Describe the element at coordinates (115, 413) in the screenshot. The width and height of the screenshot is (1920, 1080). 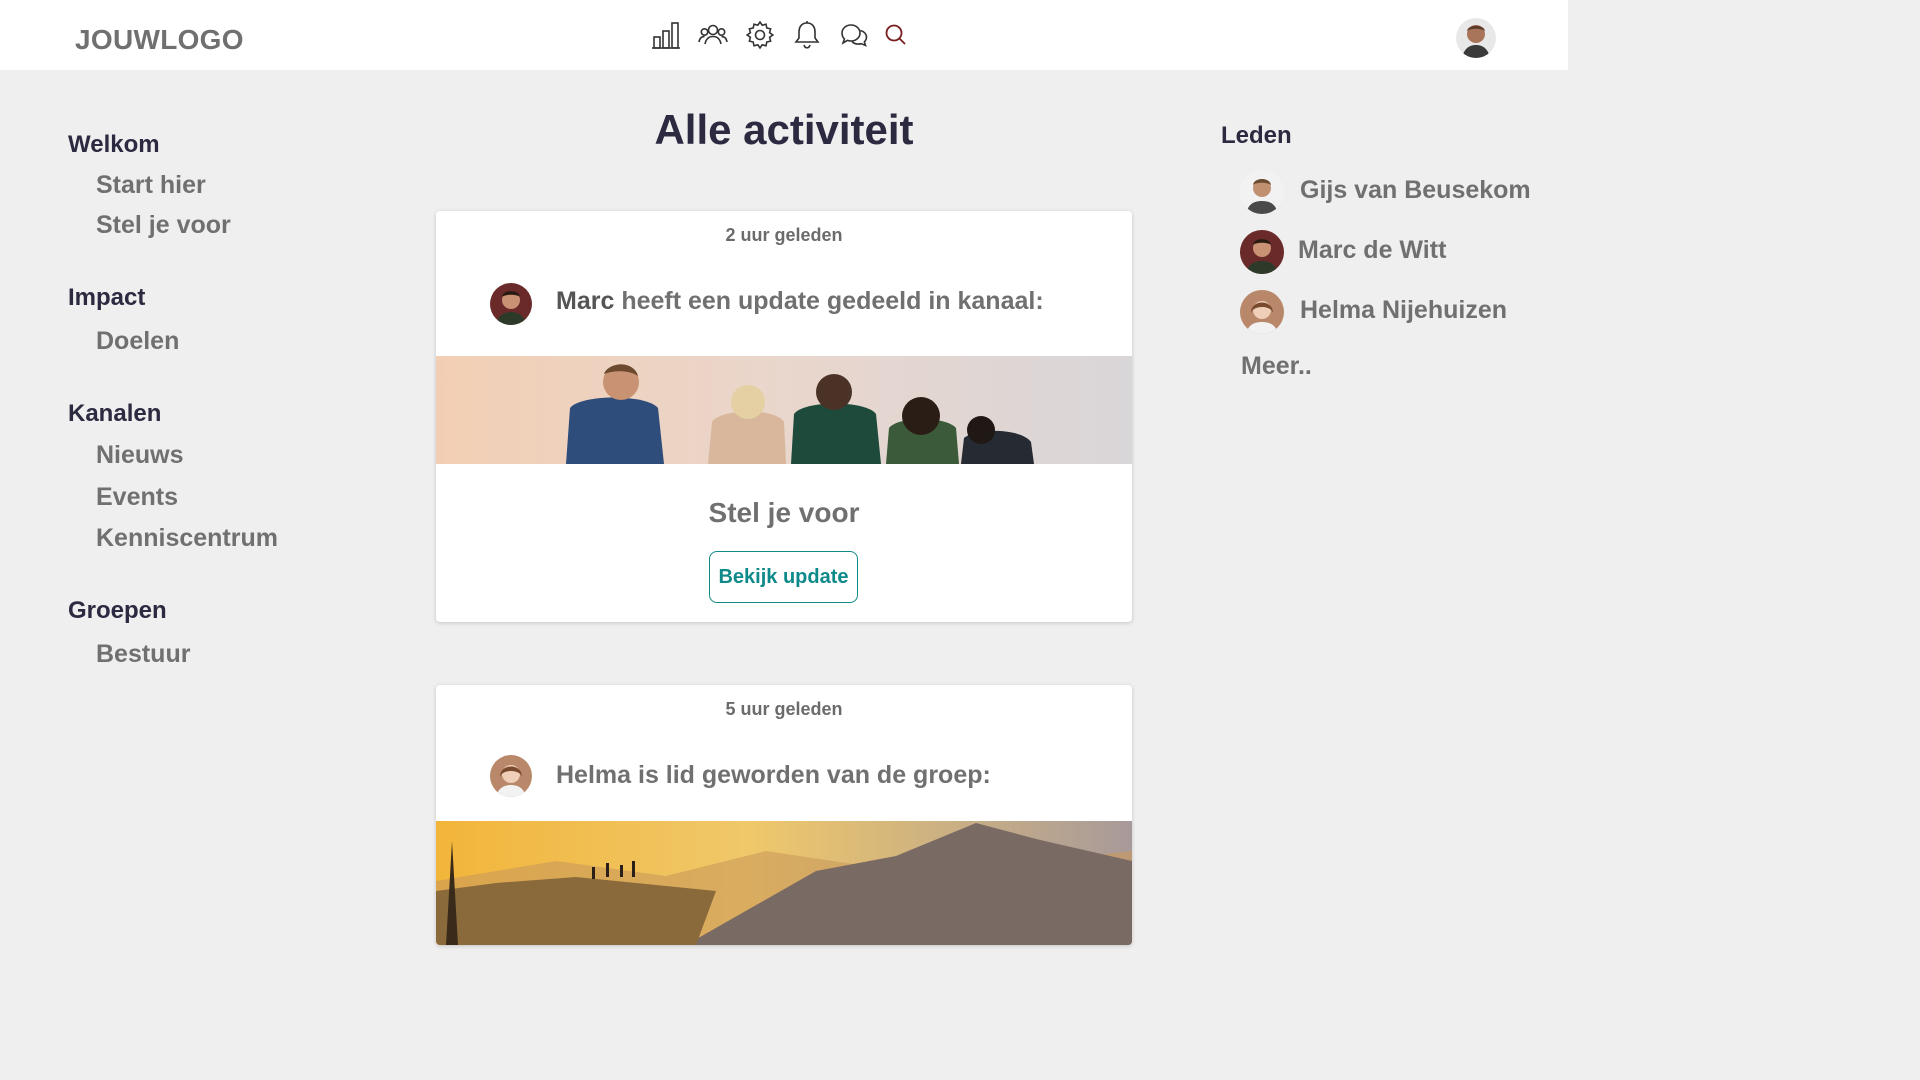
I see `section-title-kanalen: Kanalen` at that location.